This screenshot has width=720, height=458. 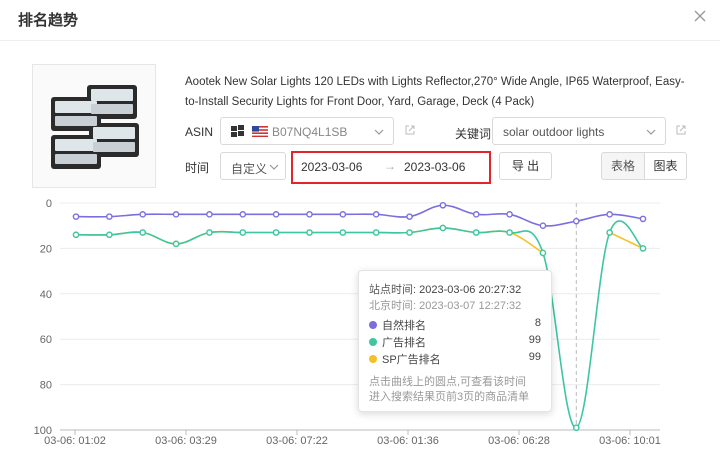 What do you see at coordinates (197, 168) in the screenshot?
I see `time-label: 时间` at bounding box center [197, 168].